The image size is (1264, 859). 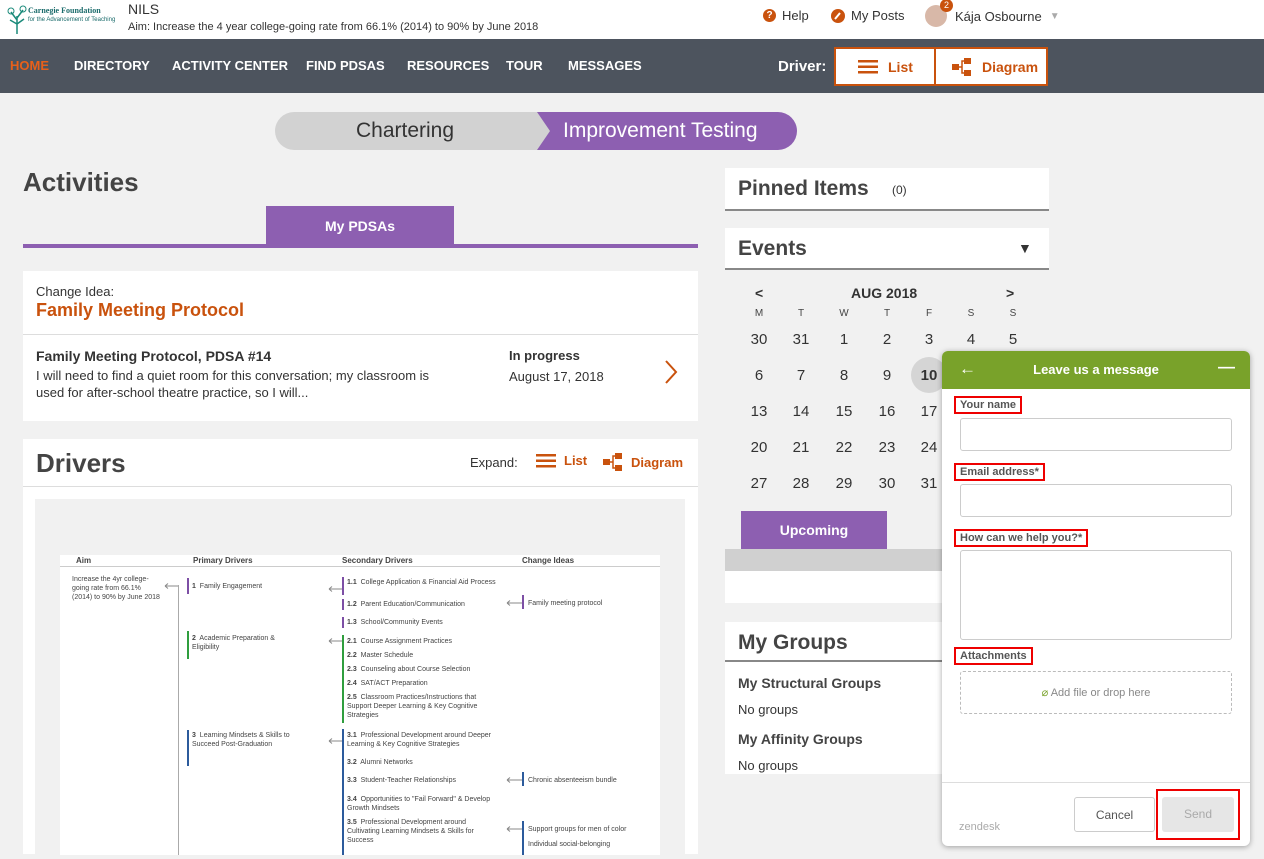 I want to click on calendar-day: 4, so click(x=971, y=339).